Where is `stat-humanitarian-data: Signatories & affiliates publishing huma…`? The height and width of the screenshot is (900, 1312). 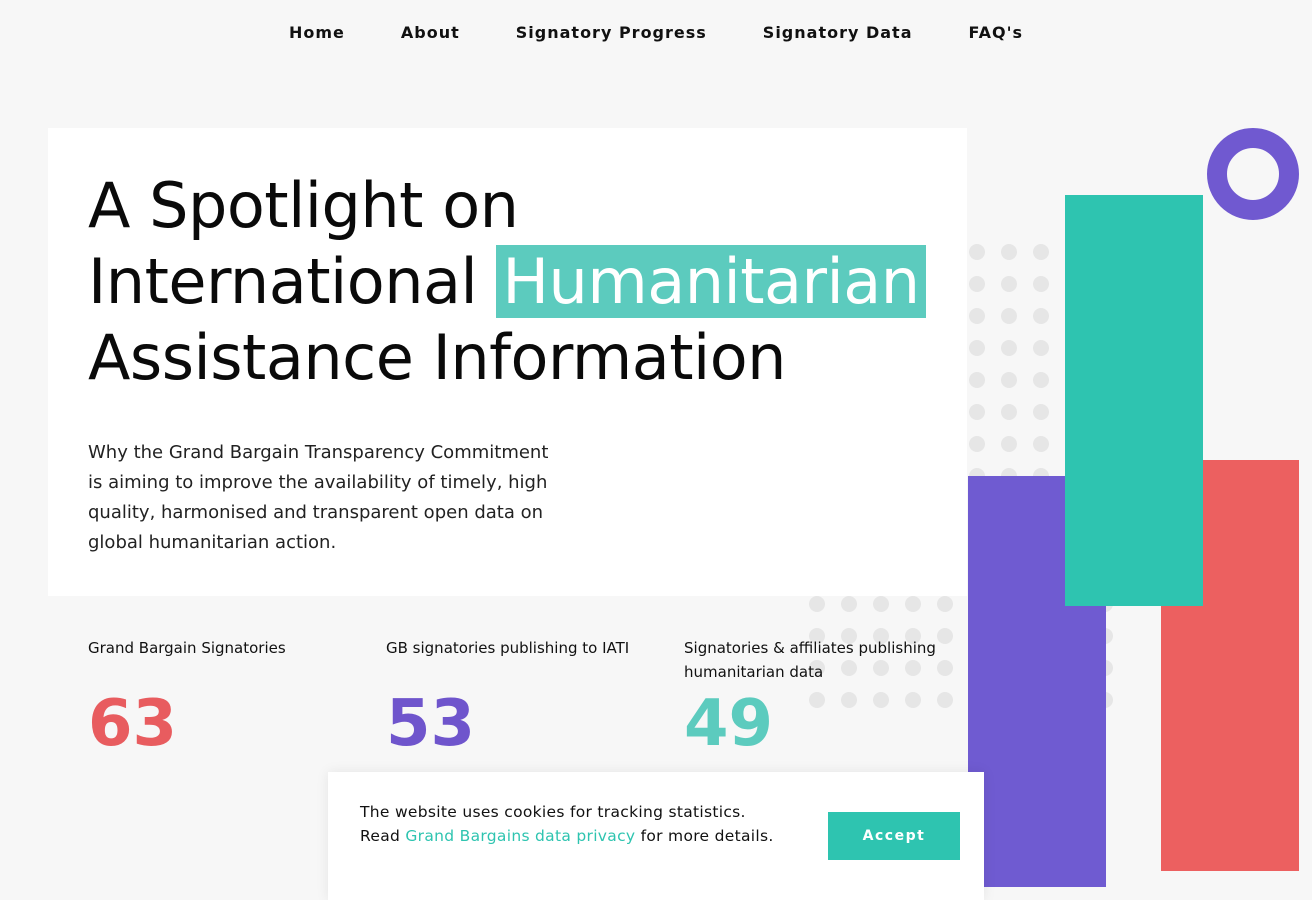 stat-humanitarian-data: Signatories & affiliates publishing huma… is located at coordinates (819, 698).